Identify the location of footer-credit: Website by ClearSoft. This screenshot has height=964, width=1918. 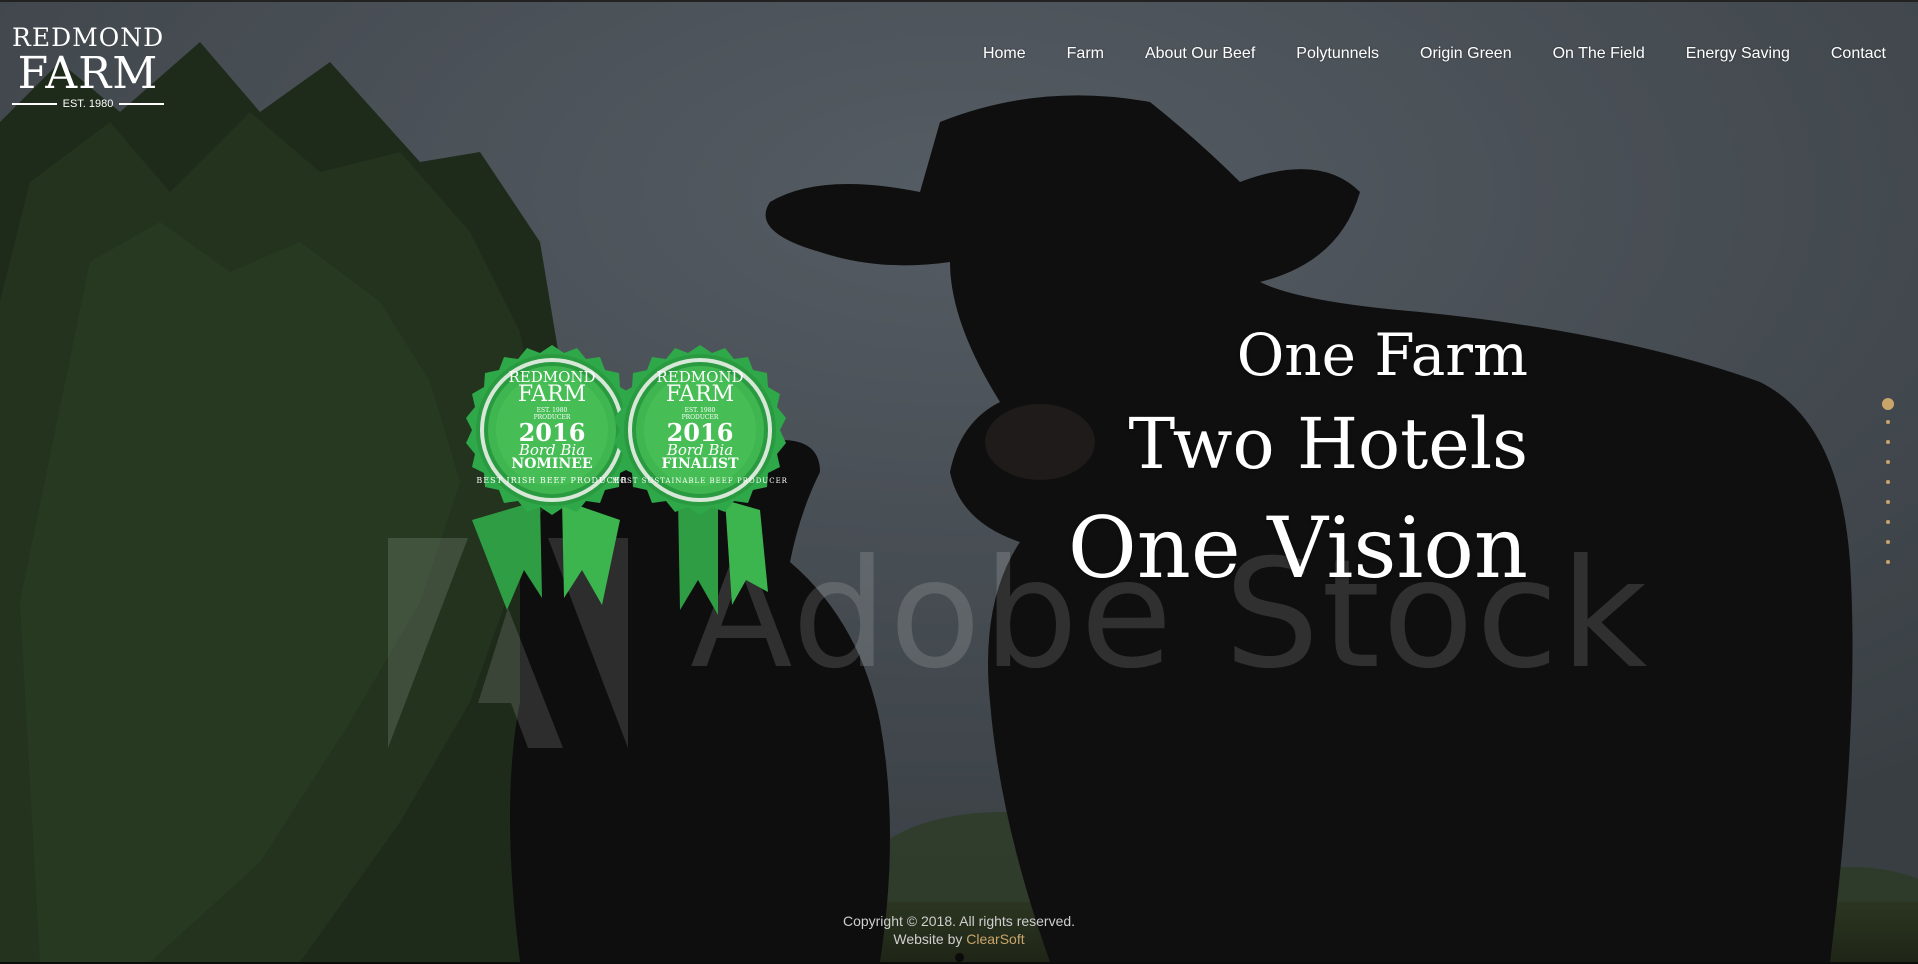
(959, 939).